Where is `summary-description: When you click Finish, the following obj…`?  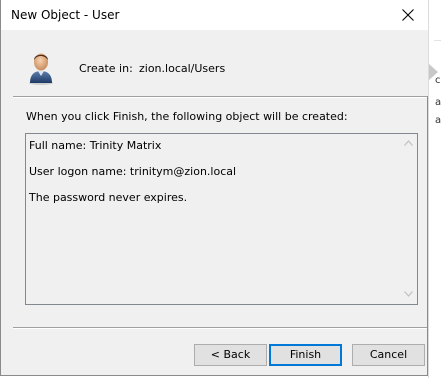
summary-description: When you click Finish, the following obj… is located at coordinates (187, 116).